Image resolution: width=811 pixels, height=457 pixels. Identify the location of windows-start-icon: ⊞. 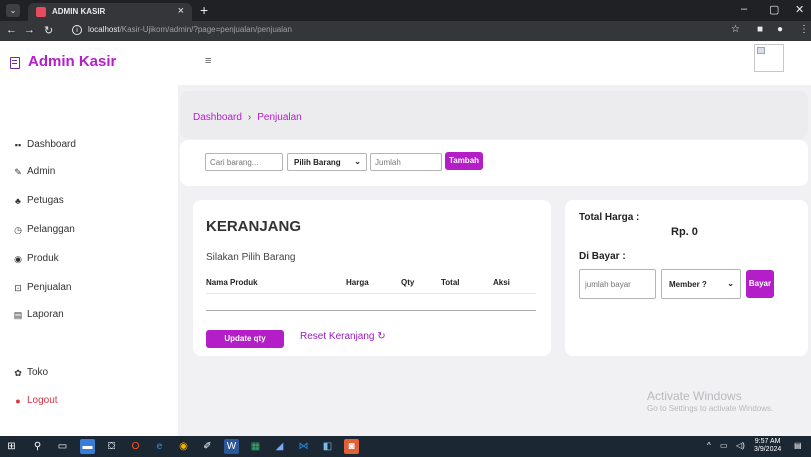
(11, 446).